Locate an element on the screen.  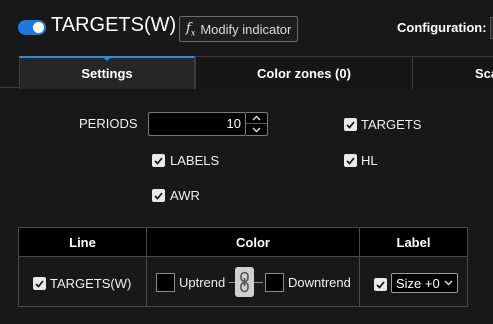
labels-checkbox is located at coordinates (158, 160).